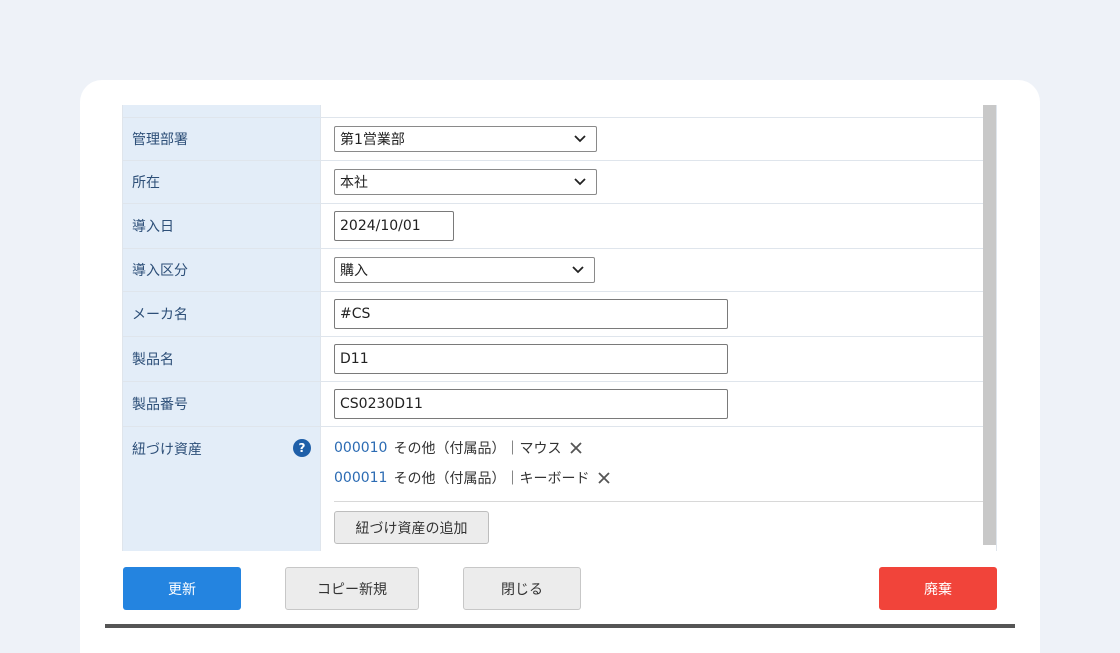 This screenshot has width=1120, height=653. What do you see at coordinates (394, 226) in the screenshot?
I see `intro-date-input: 2024/10/01` at bounding box center [394, 226].